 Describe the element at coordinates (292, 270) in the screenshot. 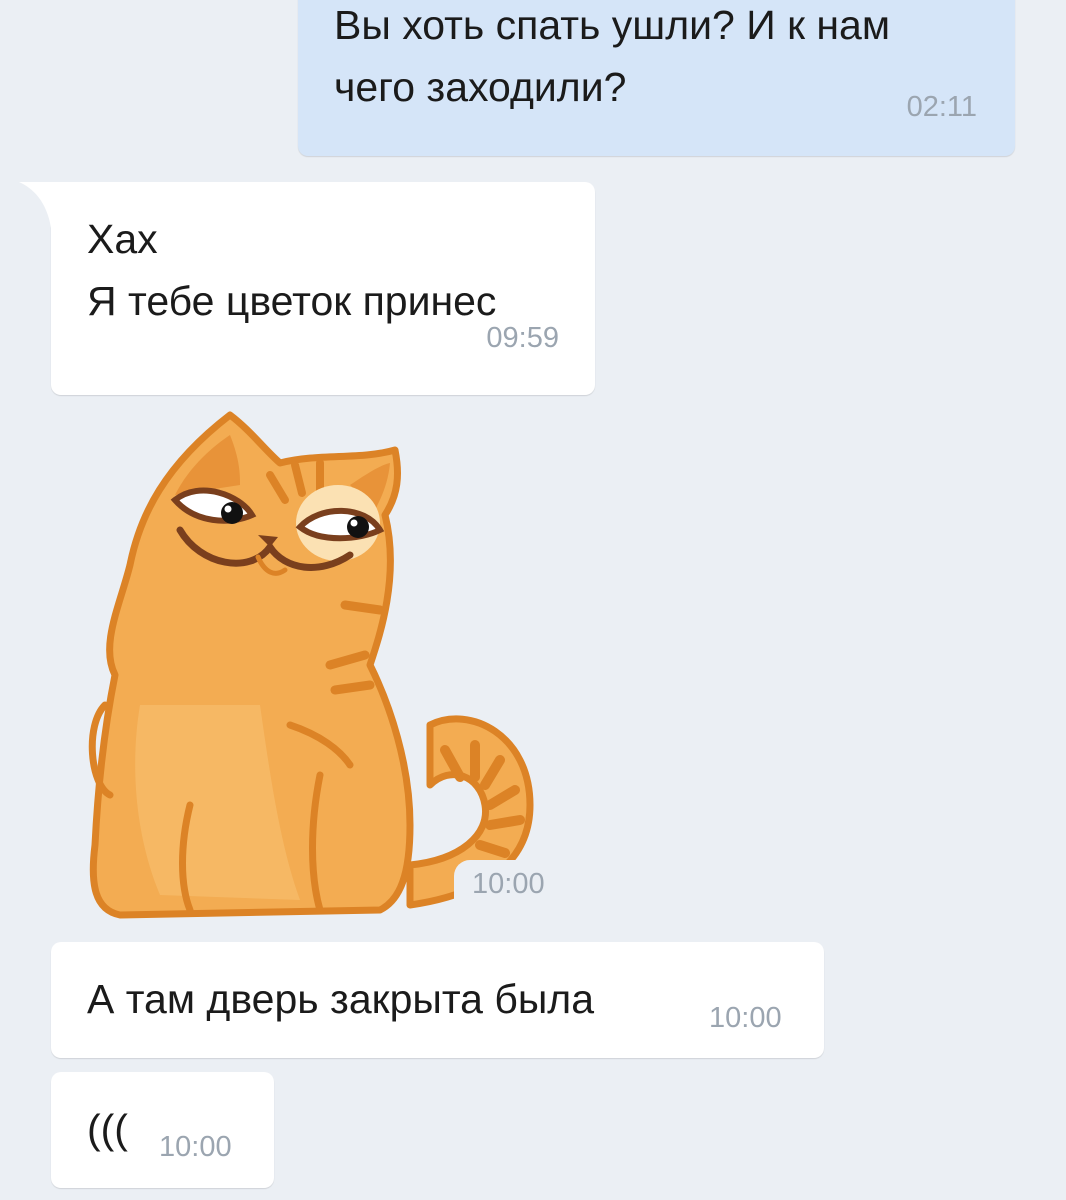

I see `message-text: Хах Я тебе цветок принес` at that location.